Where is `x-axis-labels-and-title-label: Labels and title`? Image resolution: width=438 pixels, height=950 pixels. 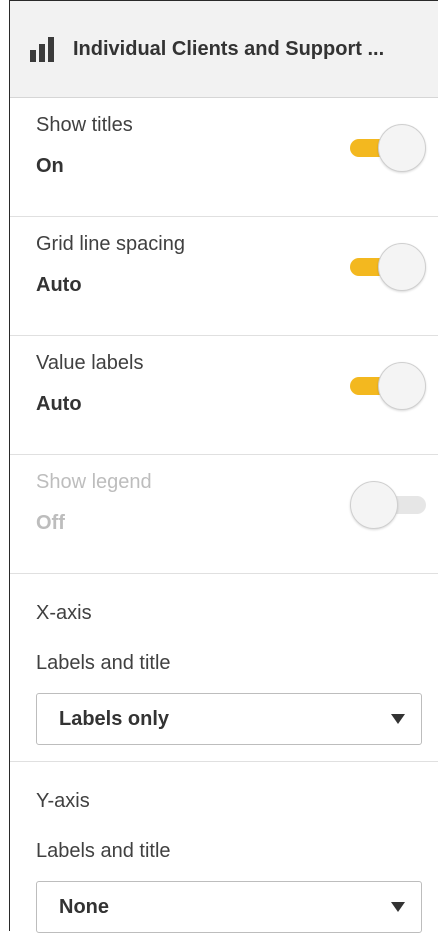
x-axis-labels-and-title-label: Labels and title is located at coordinates (103, 663).